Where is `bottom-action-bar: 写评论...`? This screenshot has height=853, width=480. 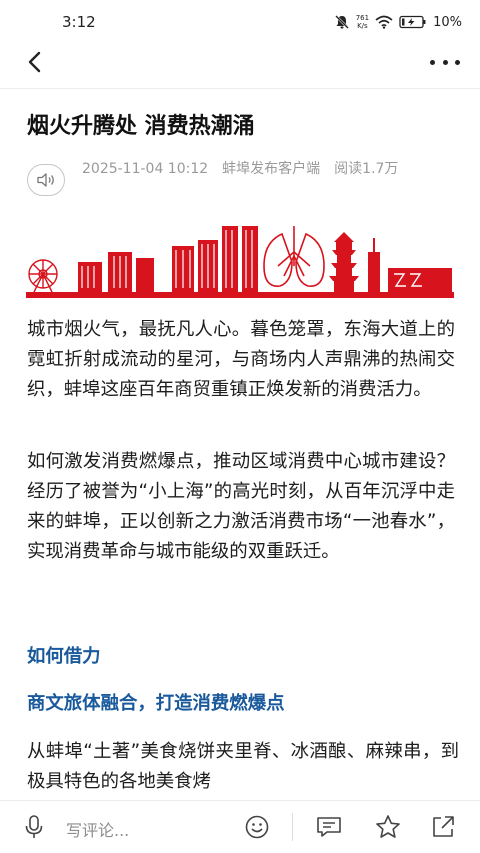 bottom-action-bar: 写评论... is located at coordinates (240, 826).